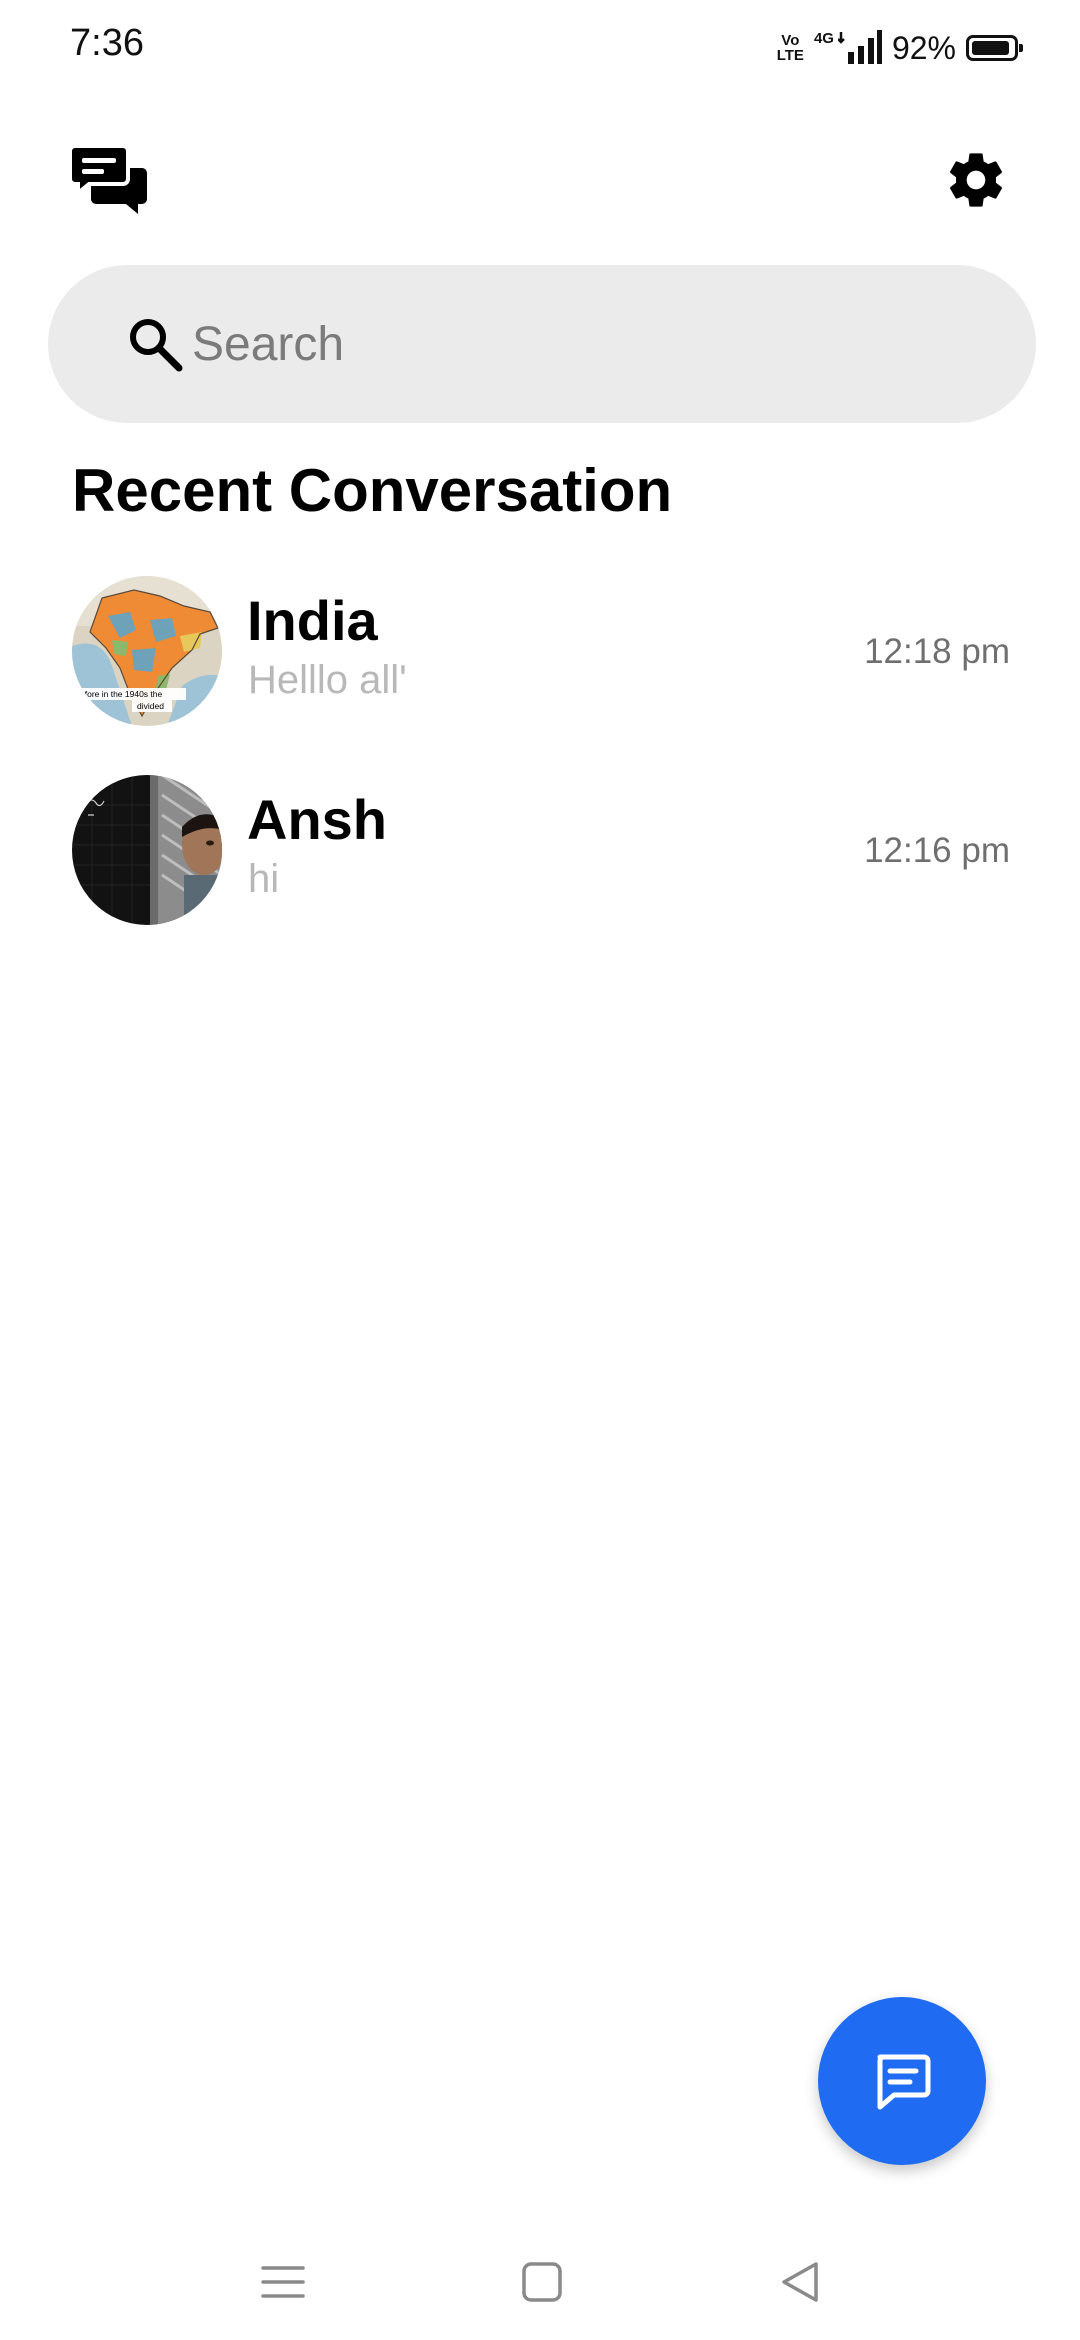 Image resolution: width=1080 pixels, height=2340 pixels. What do you see at coordinates (1021, 48) in the screenshot?
I see `battery-tip` at bounding box center [1021, 48].